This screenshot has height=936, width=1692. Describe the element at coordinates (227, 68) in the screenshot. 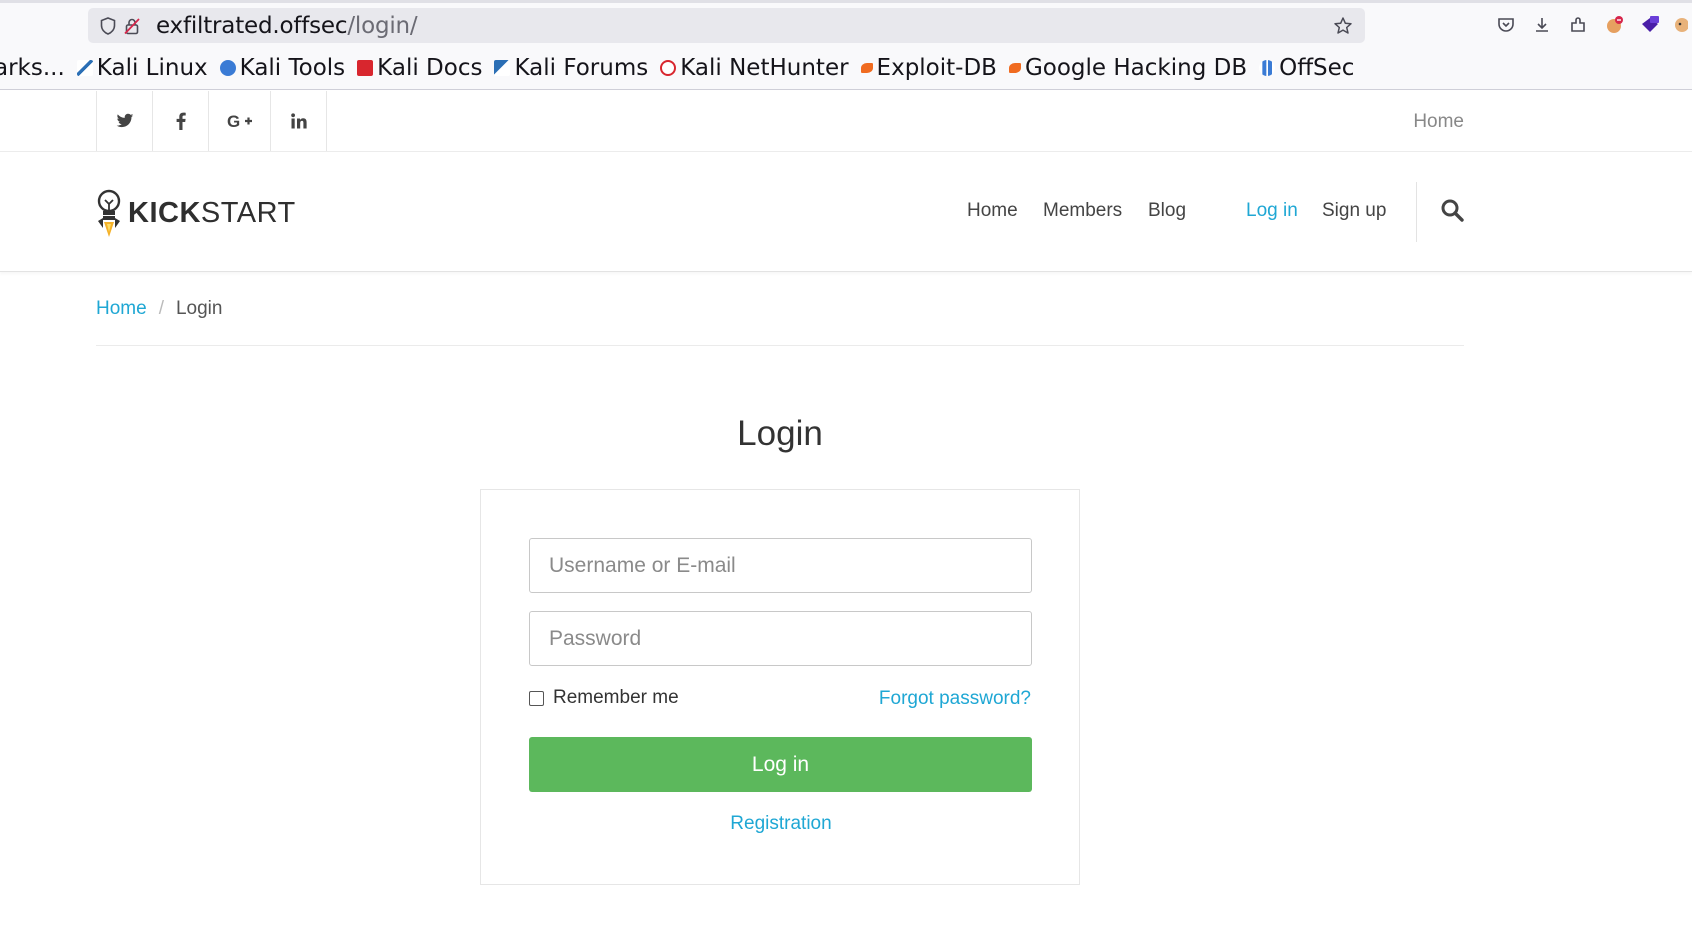

I see `kali-tools-favicon-icon` at that location.